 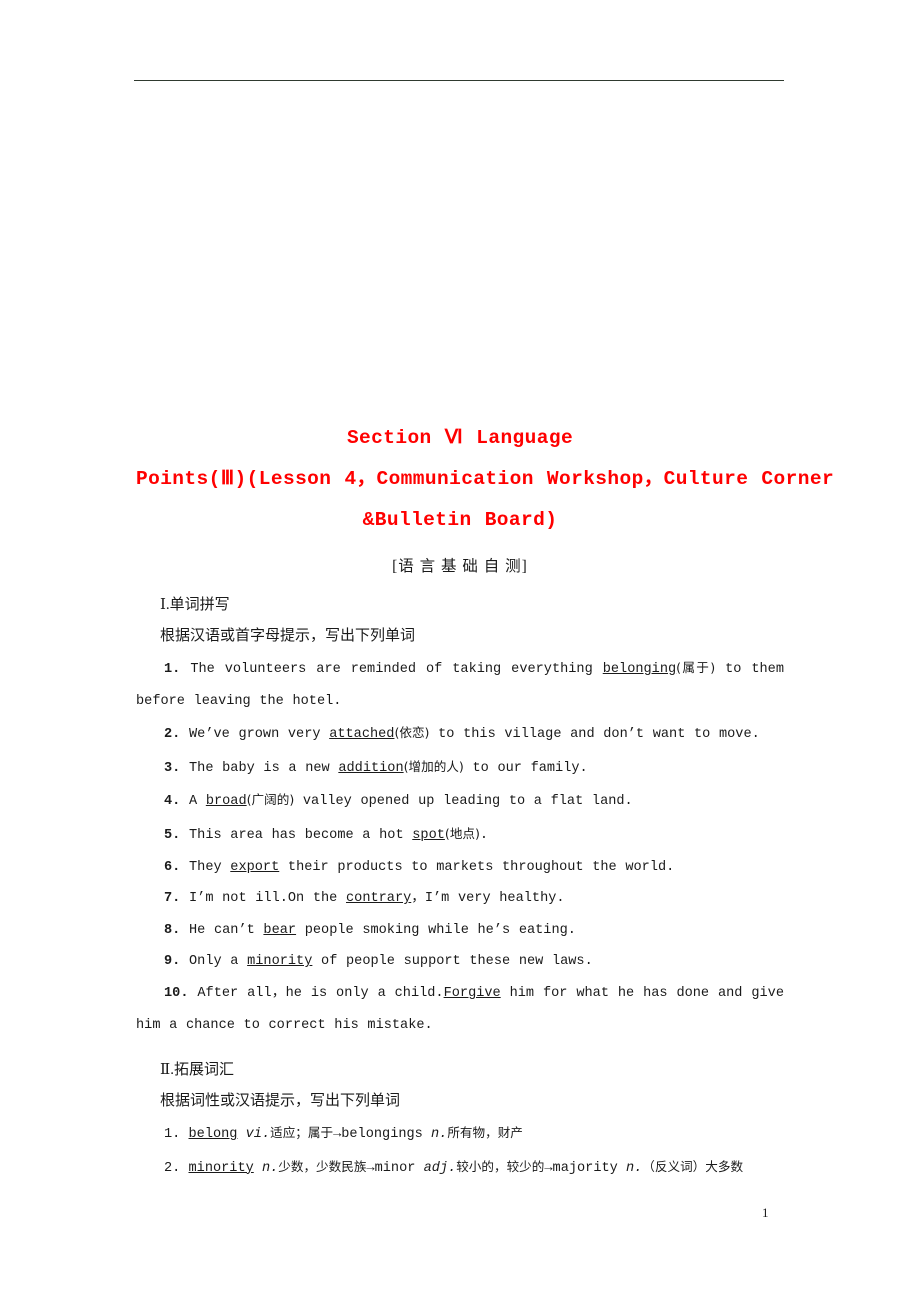 I want to click on exercise-text-before: A, so click(x=197, y=802).